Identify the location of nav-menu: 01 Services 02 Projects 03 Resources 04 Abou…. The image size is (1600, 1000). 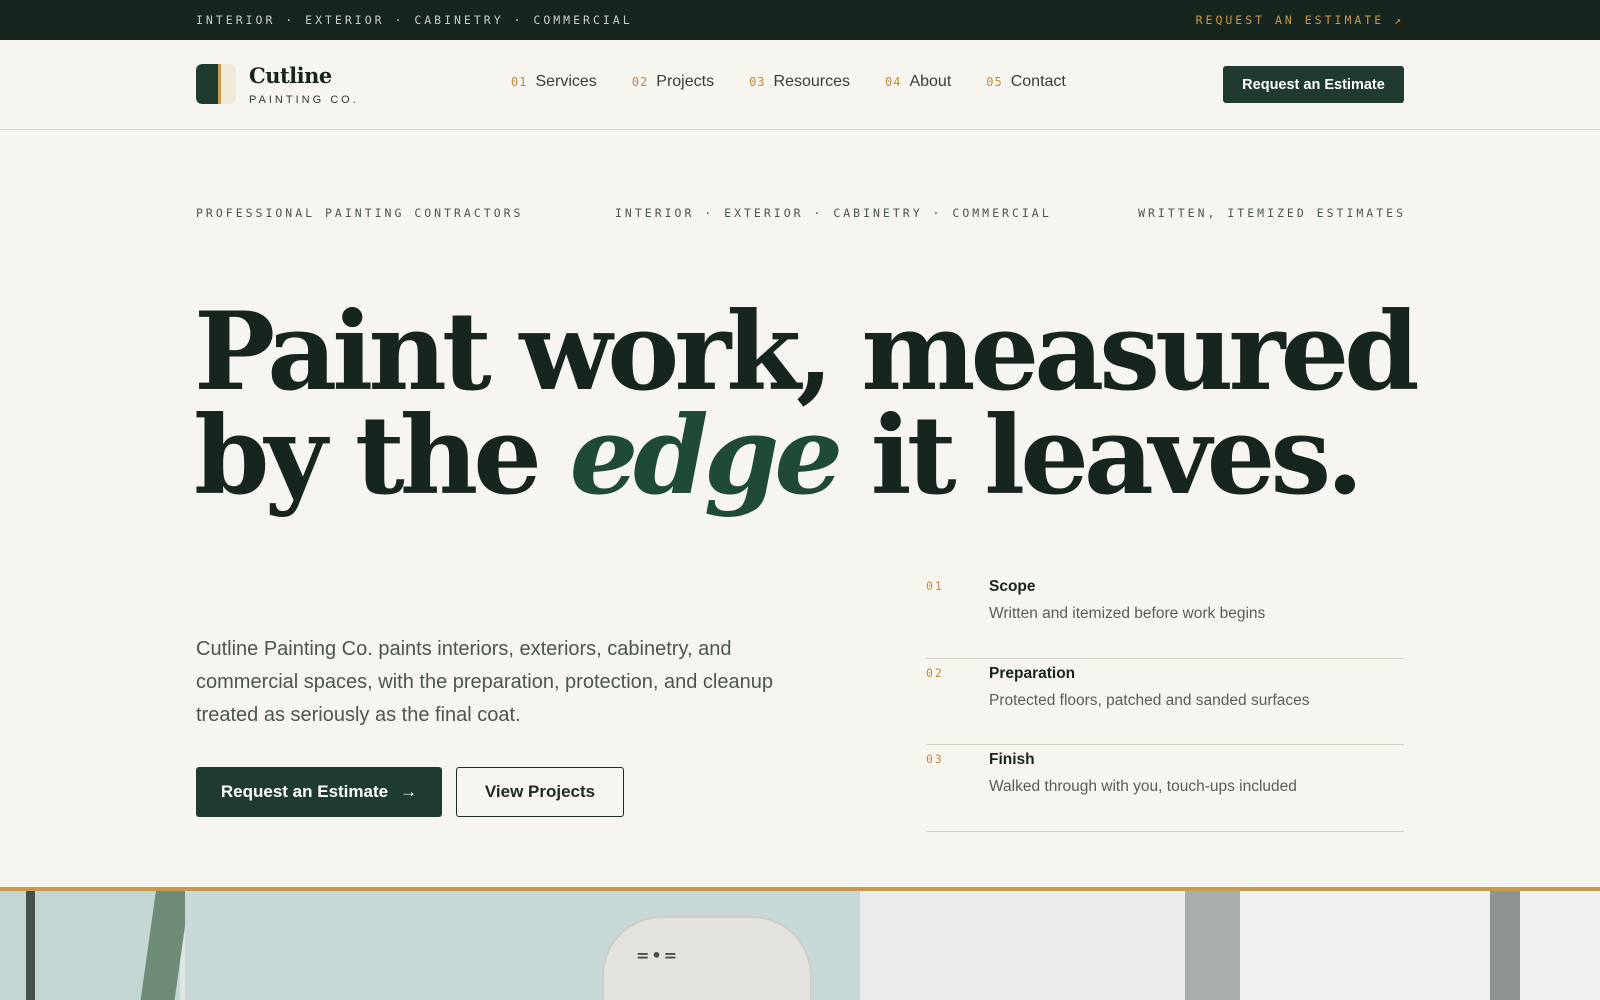
(788, 82).